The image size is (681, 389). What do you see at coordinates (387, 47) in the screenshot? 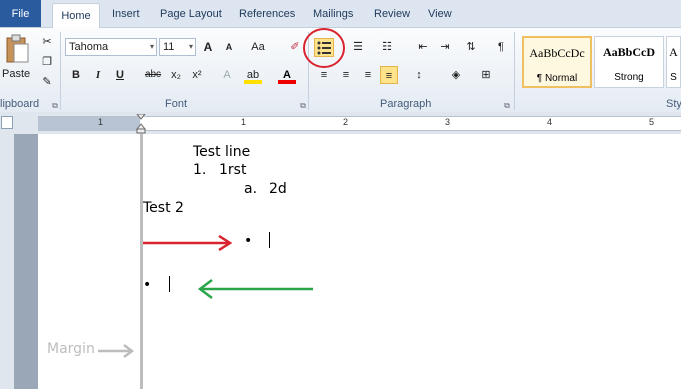
I see `multilevel-list-icon: ☷` at bounding box center [387, 47].